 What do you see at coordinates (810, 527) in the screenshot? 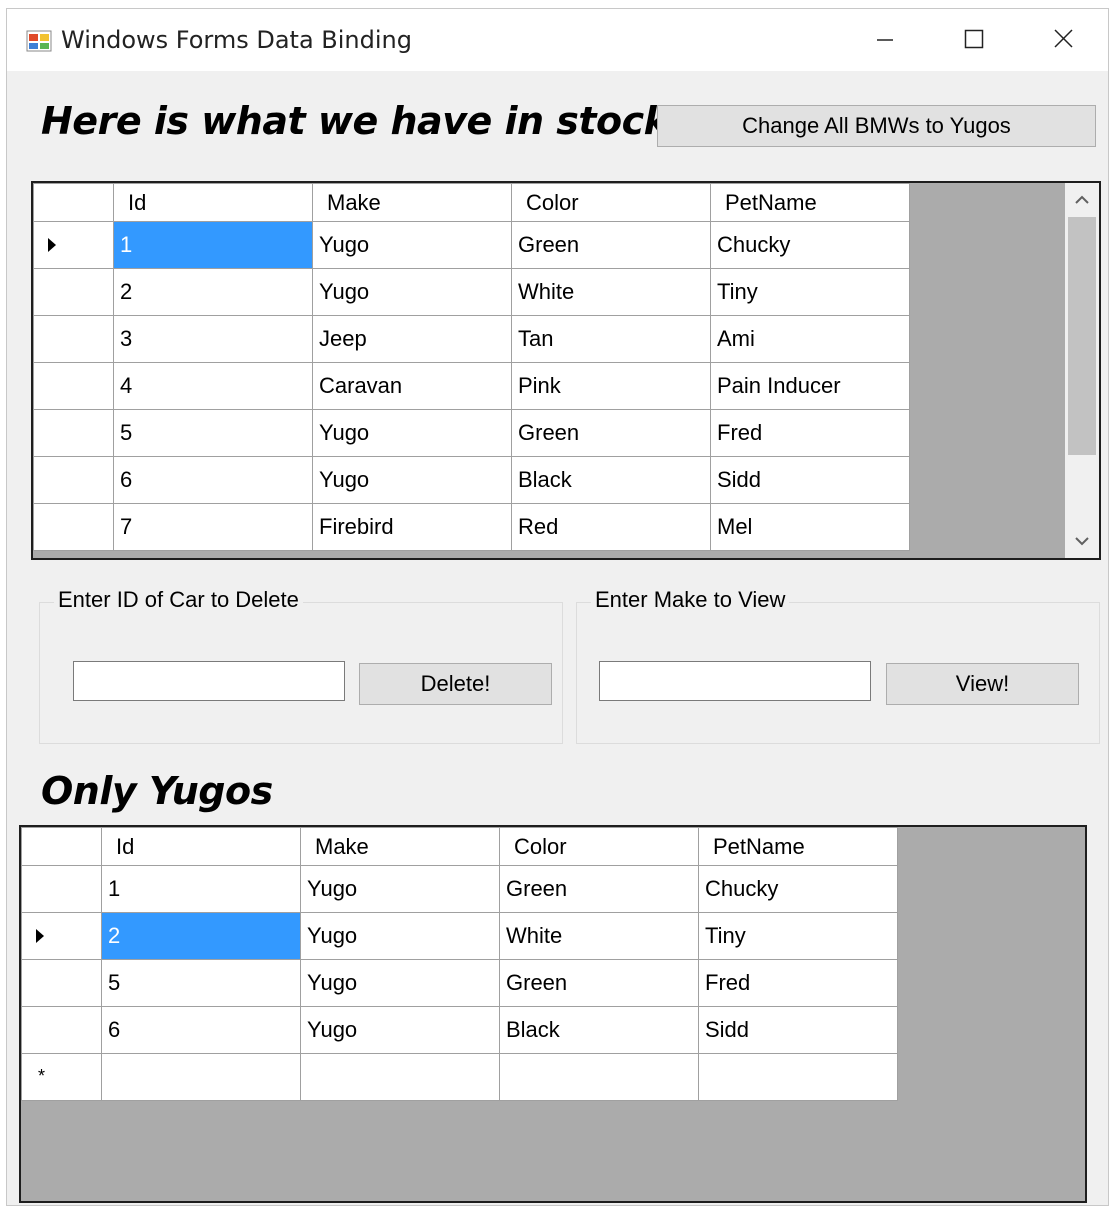
I see `cell-petname: Mel` at bounding box center [810, 527].